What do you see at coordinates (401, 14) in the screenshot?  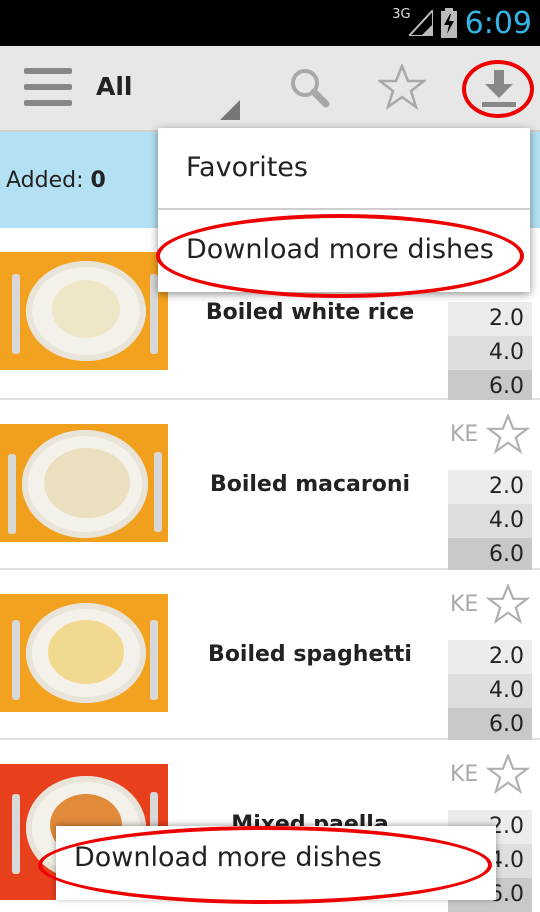 I see `network-type: 3G` at bounding box center [401, 14].